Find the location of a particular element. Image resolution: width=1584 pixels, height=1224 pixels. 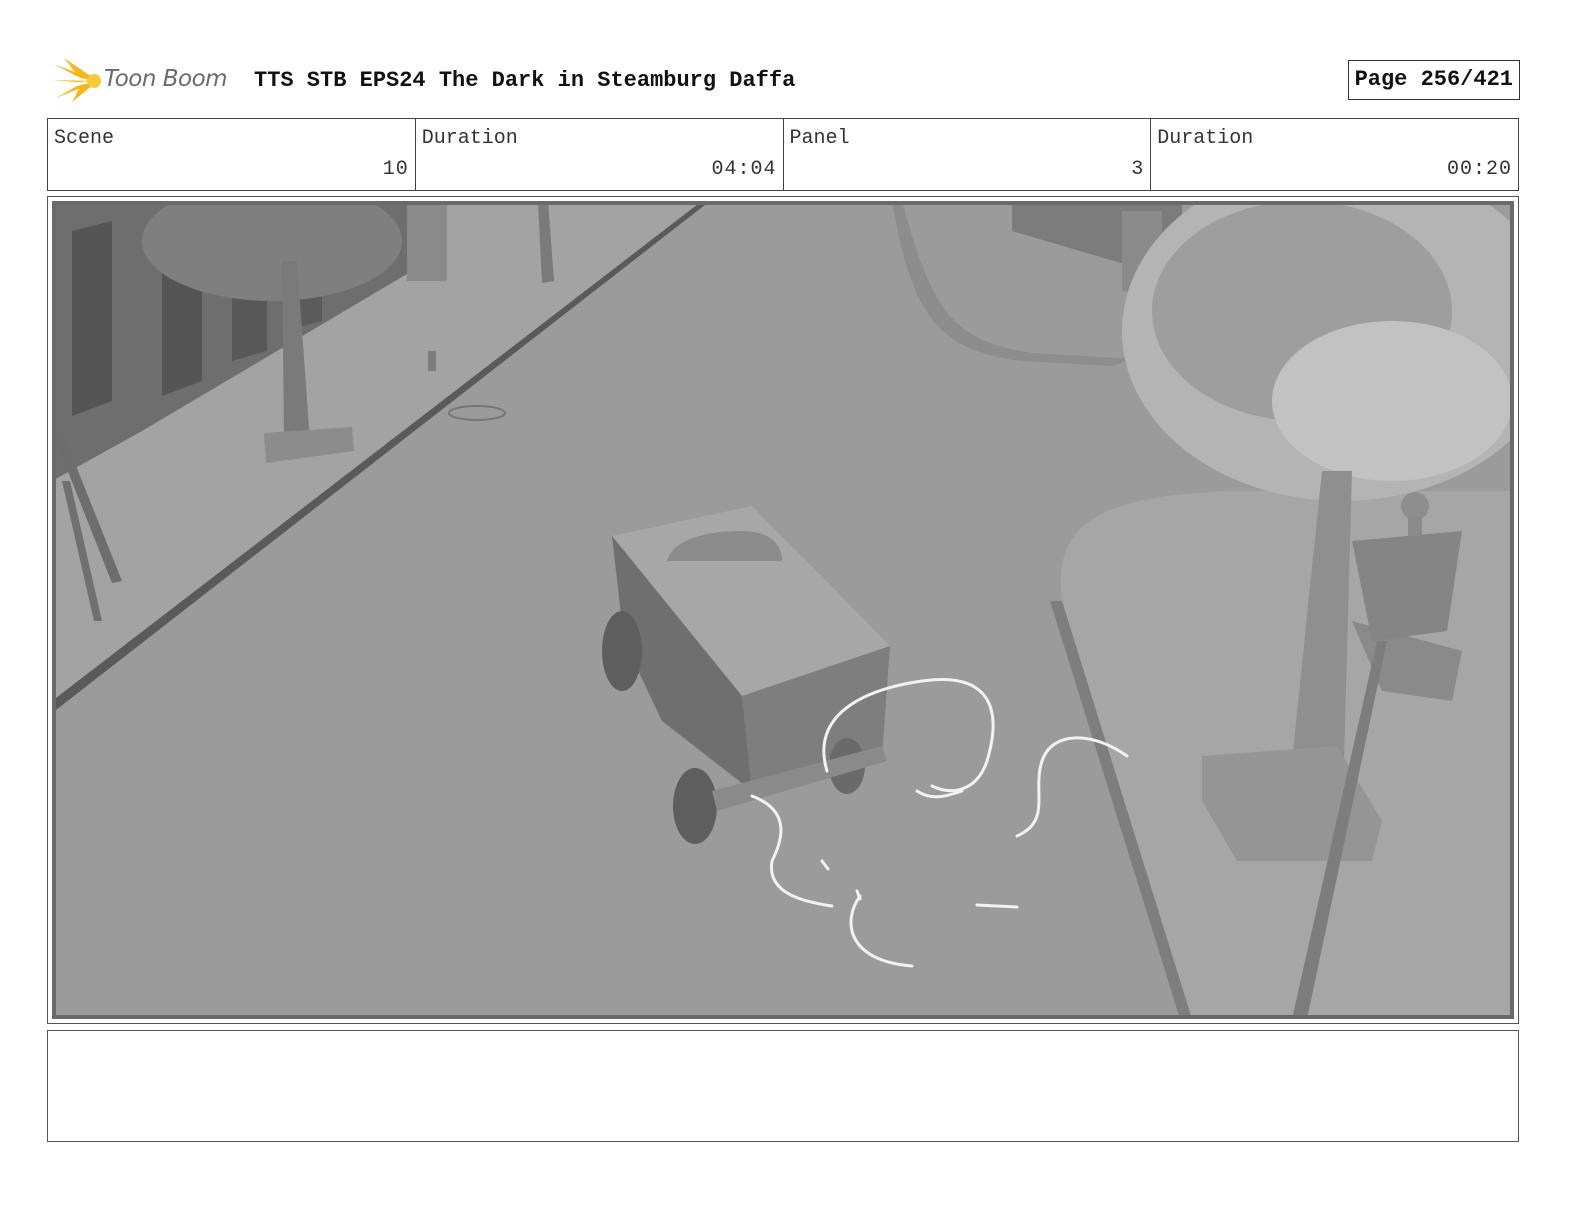

panel-cell: Panel 3 is located at coordinates (968, 154).